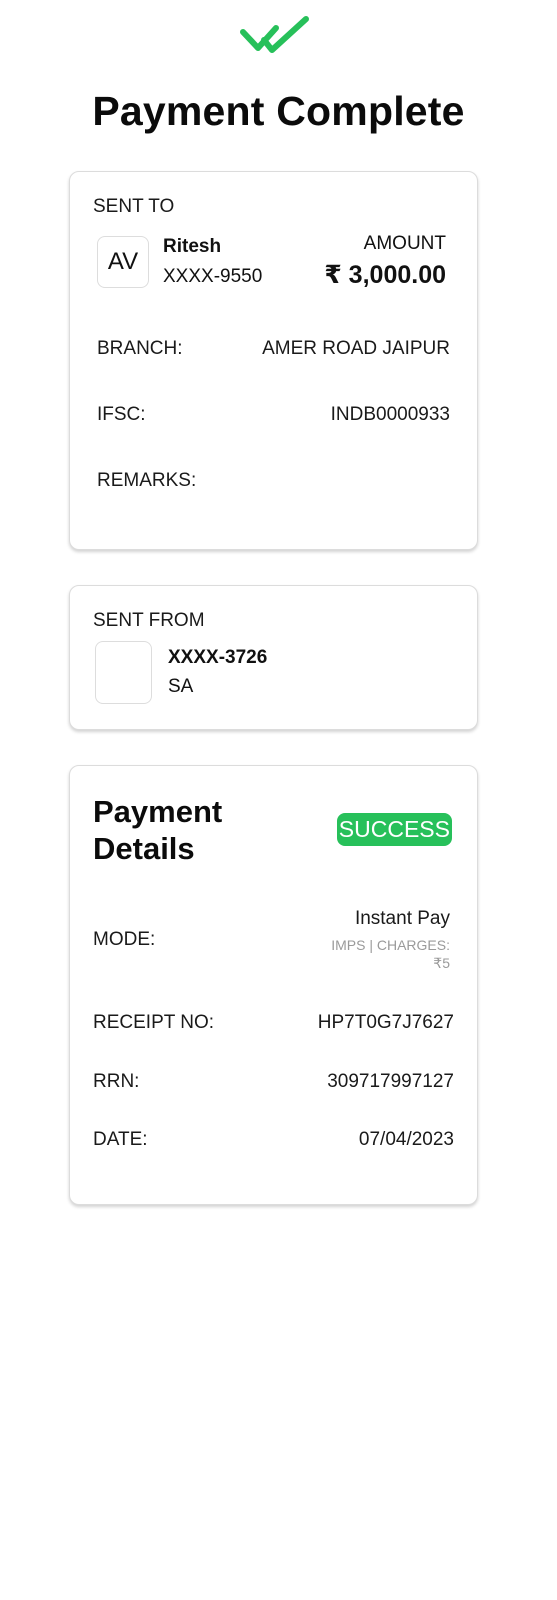  I want to click on receipt-value: HP7T0G7J7627, so click(385, 1022).